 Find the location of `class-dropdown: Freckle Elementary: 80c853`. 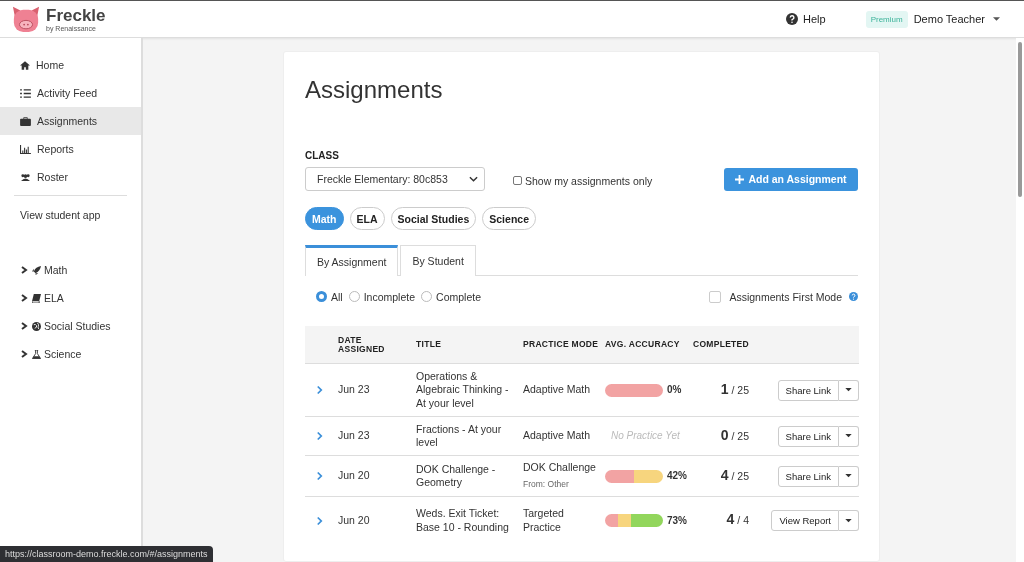

class-dropdown: Freckle Elementary: 80c853 is located at coordinates (395, 179).